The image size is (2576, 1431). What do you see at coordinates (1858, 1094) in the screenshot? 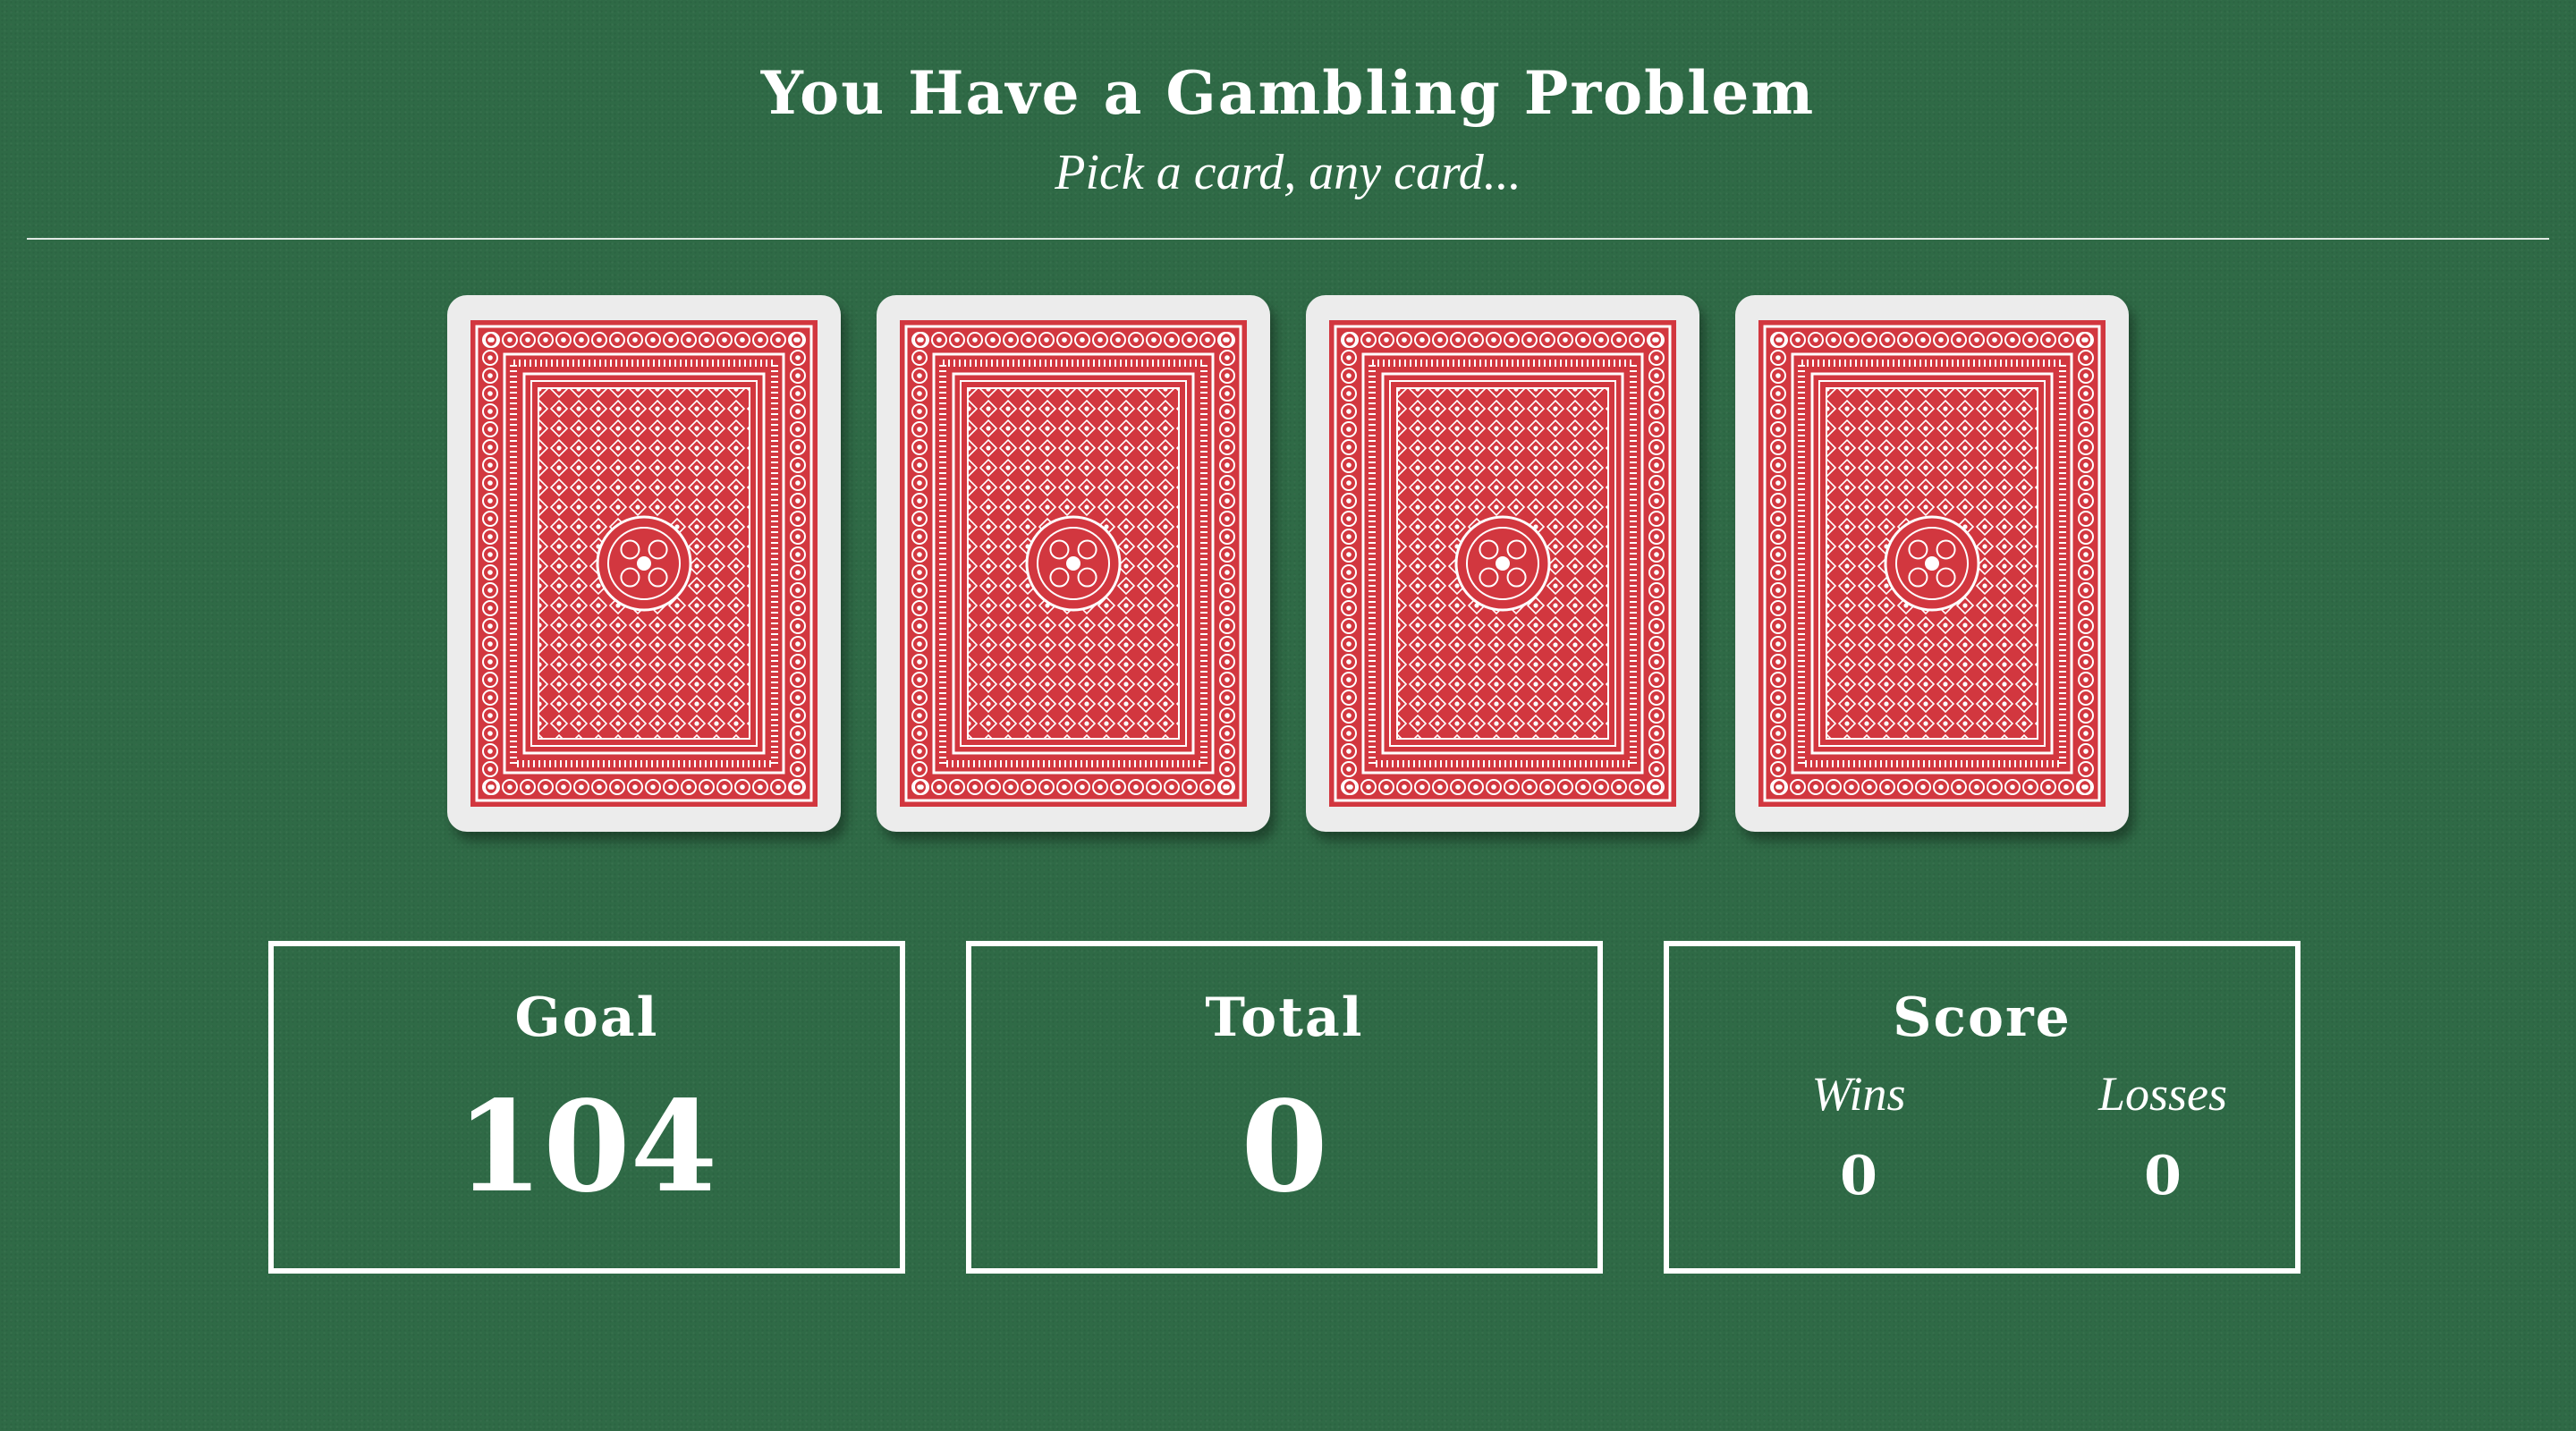
I see `wins-label: Wins` at bounding box center [1858, 1094].